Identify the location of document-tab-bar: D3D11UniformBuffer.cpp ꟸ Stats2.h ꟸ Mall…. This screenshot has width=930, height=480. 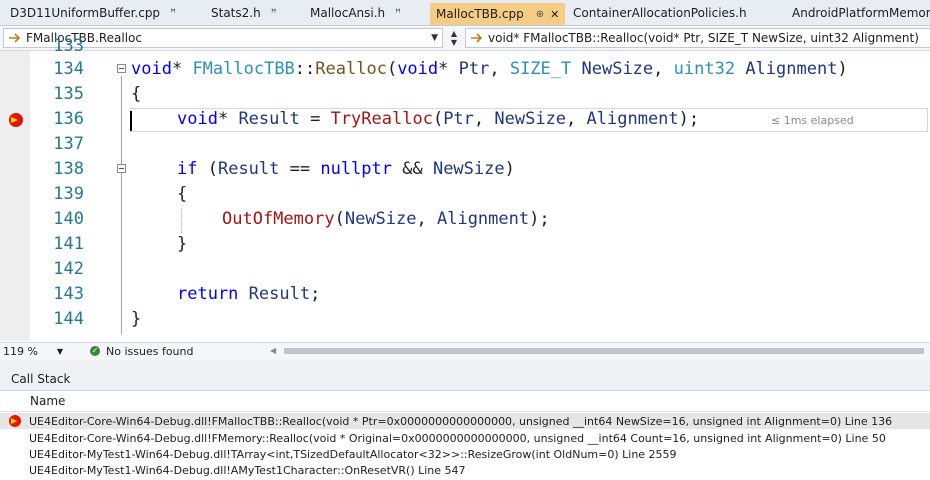
(465, 13).